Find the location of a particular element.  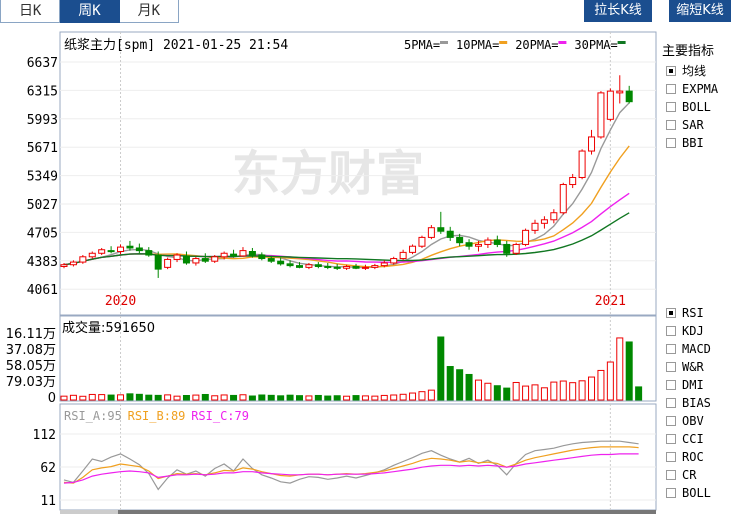

main-indicator-expma: EXPMA is located at coordinates (690, 89).